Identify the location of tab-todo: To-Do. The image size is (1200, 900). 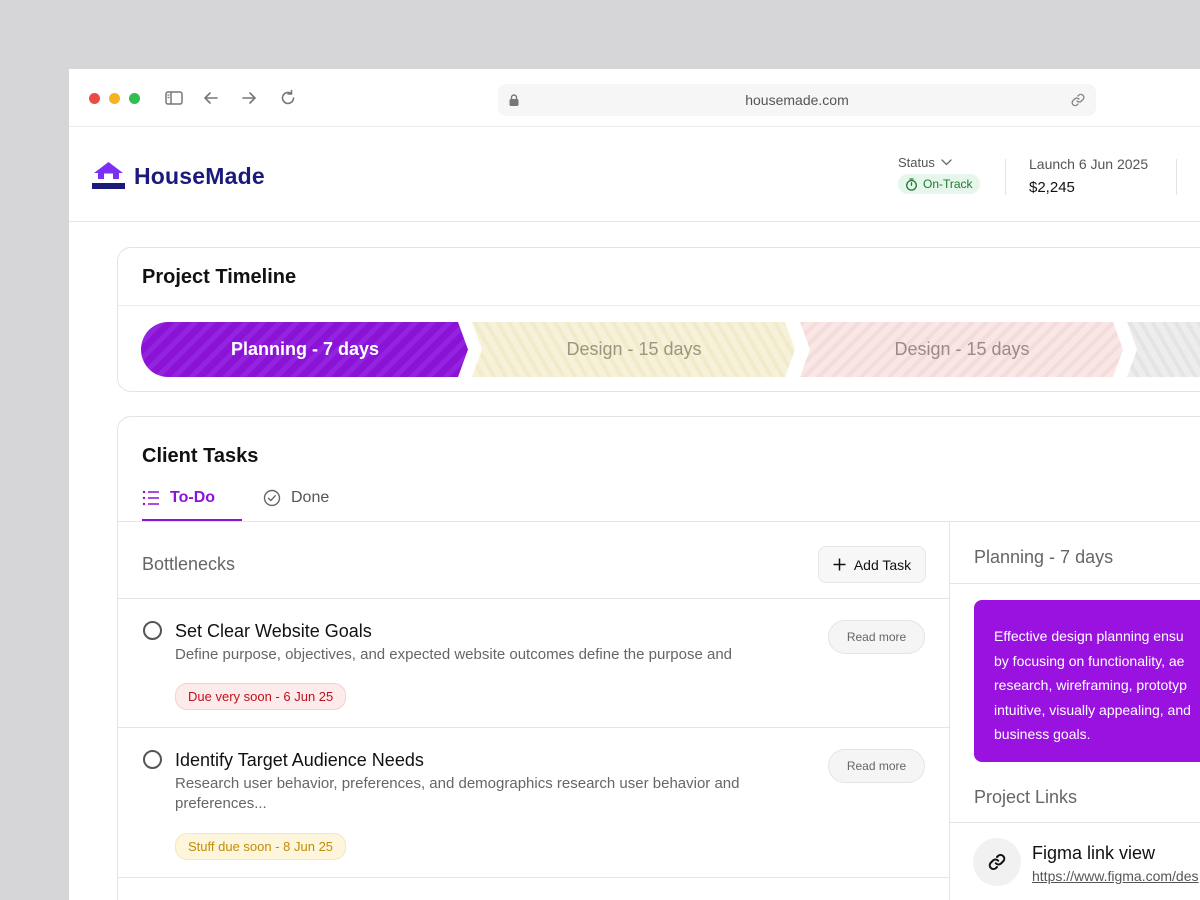
(178, 498).